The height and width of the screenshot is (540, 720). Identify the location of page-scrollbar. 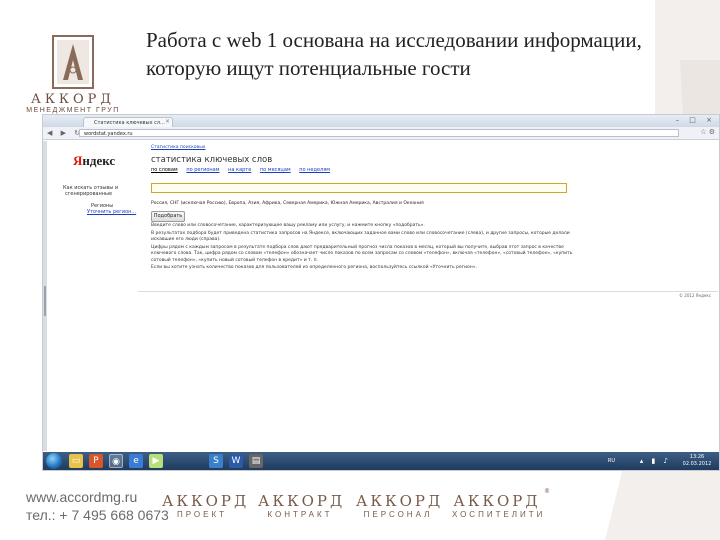
(45, 296).